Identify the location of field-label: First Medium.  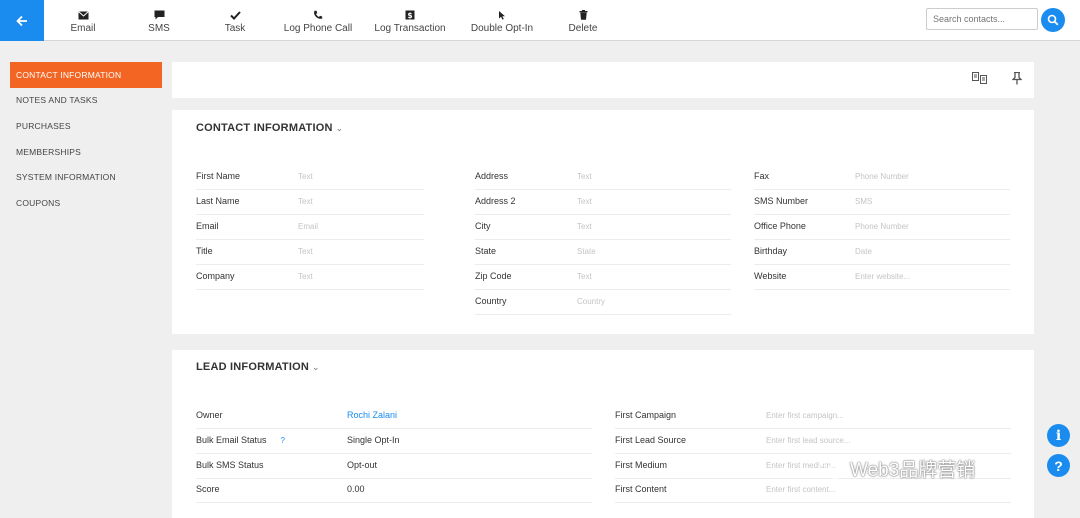
(641, 465).